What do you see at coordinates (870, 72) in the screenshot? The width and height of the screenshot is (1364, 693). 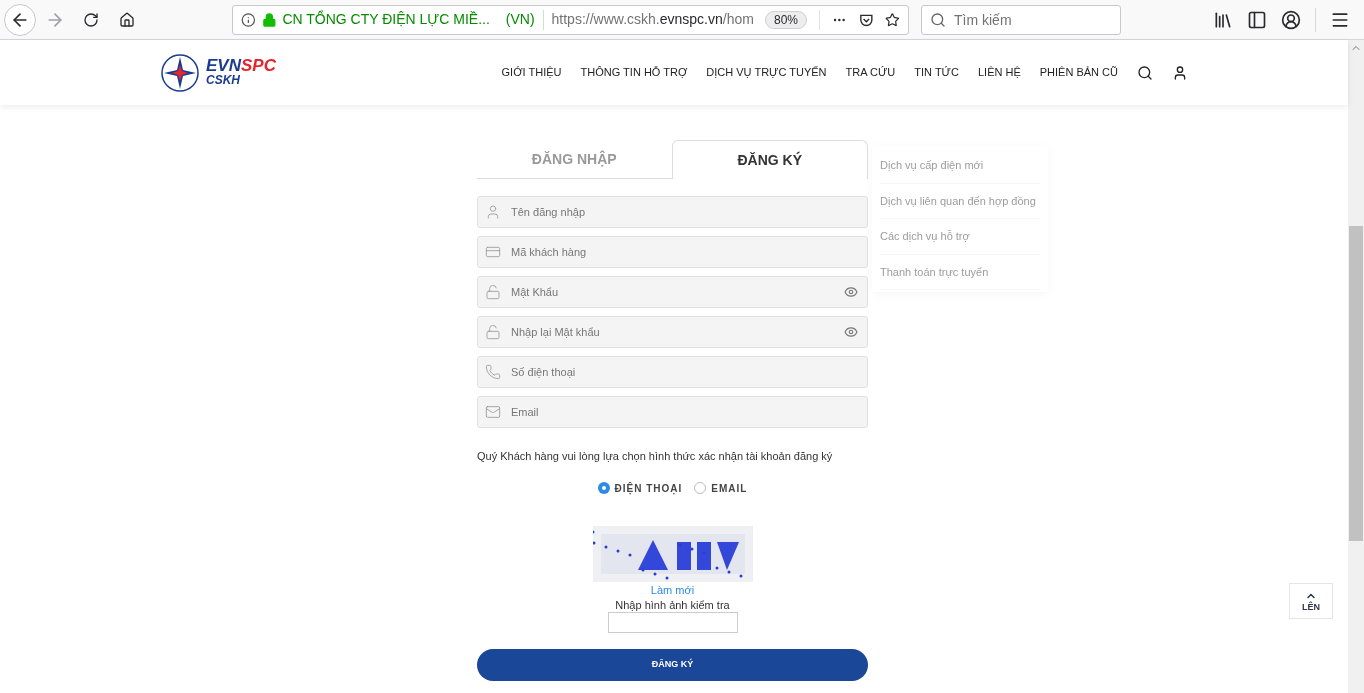 I see `nav-link: TRA CỨU` at bounding box center [870, 72].